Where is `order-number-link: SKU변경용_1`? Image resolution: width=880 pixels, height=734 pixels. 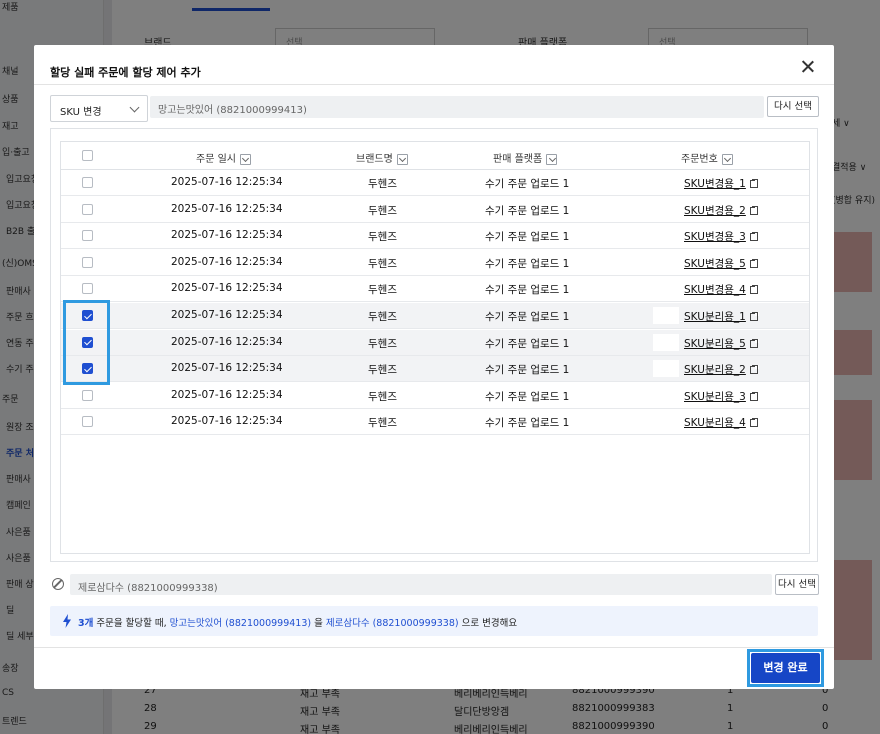
order-number-link: SKU변경용_1 is located at coordinates (721, 183).